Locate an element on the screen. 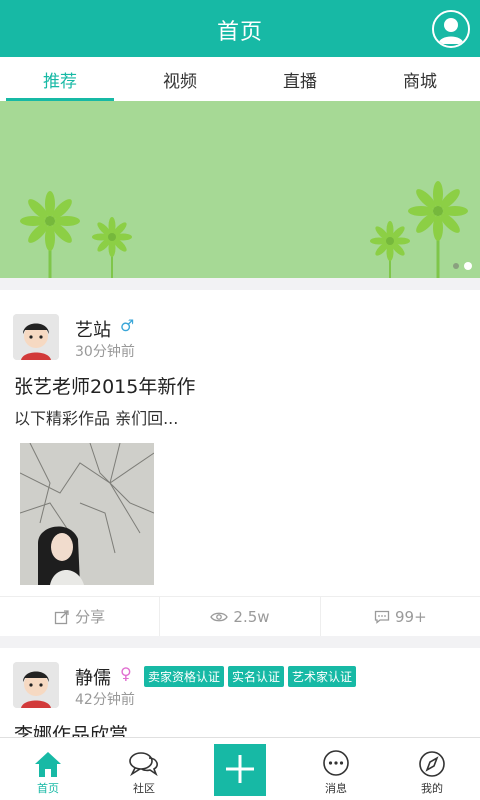 The height and width of the screenshot is (800, 480). bottom-nav: 首页 社区 消息 我的 is located at coordinates (240, 768).